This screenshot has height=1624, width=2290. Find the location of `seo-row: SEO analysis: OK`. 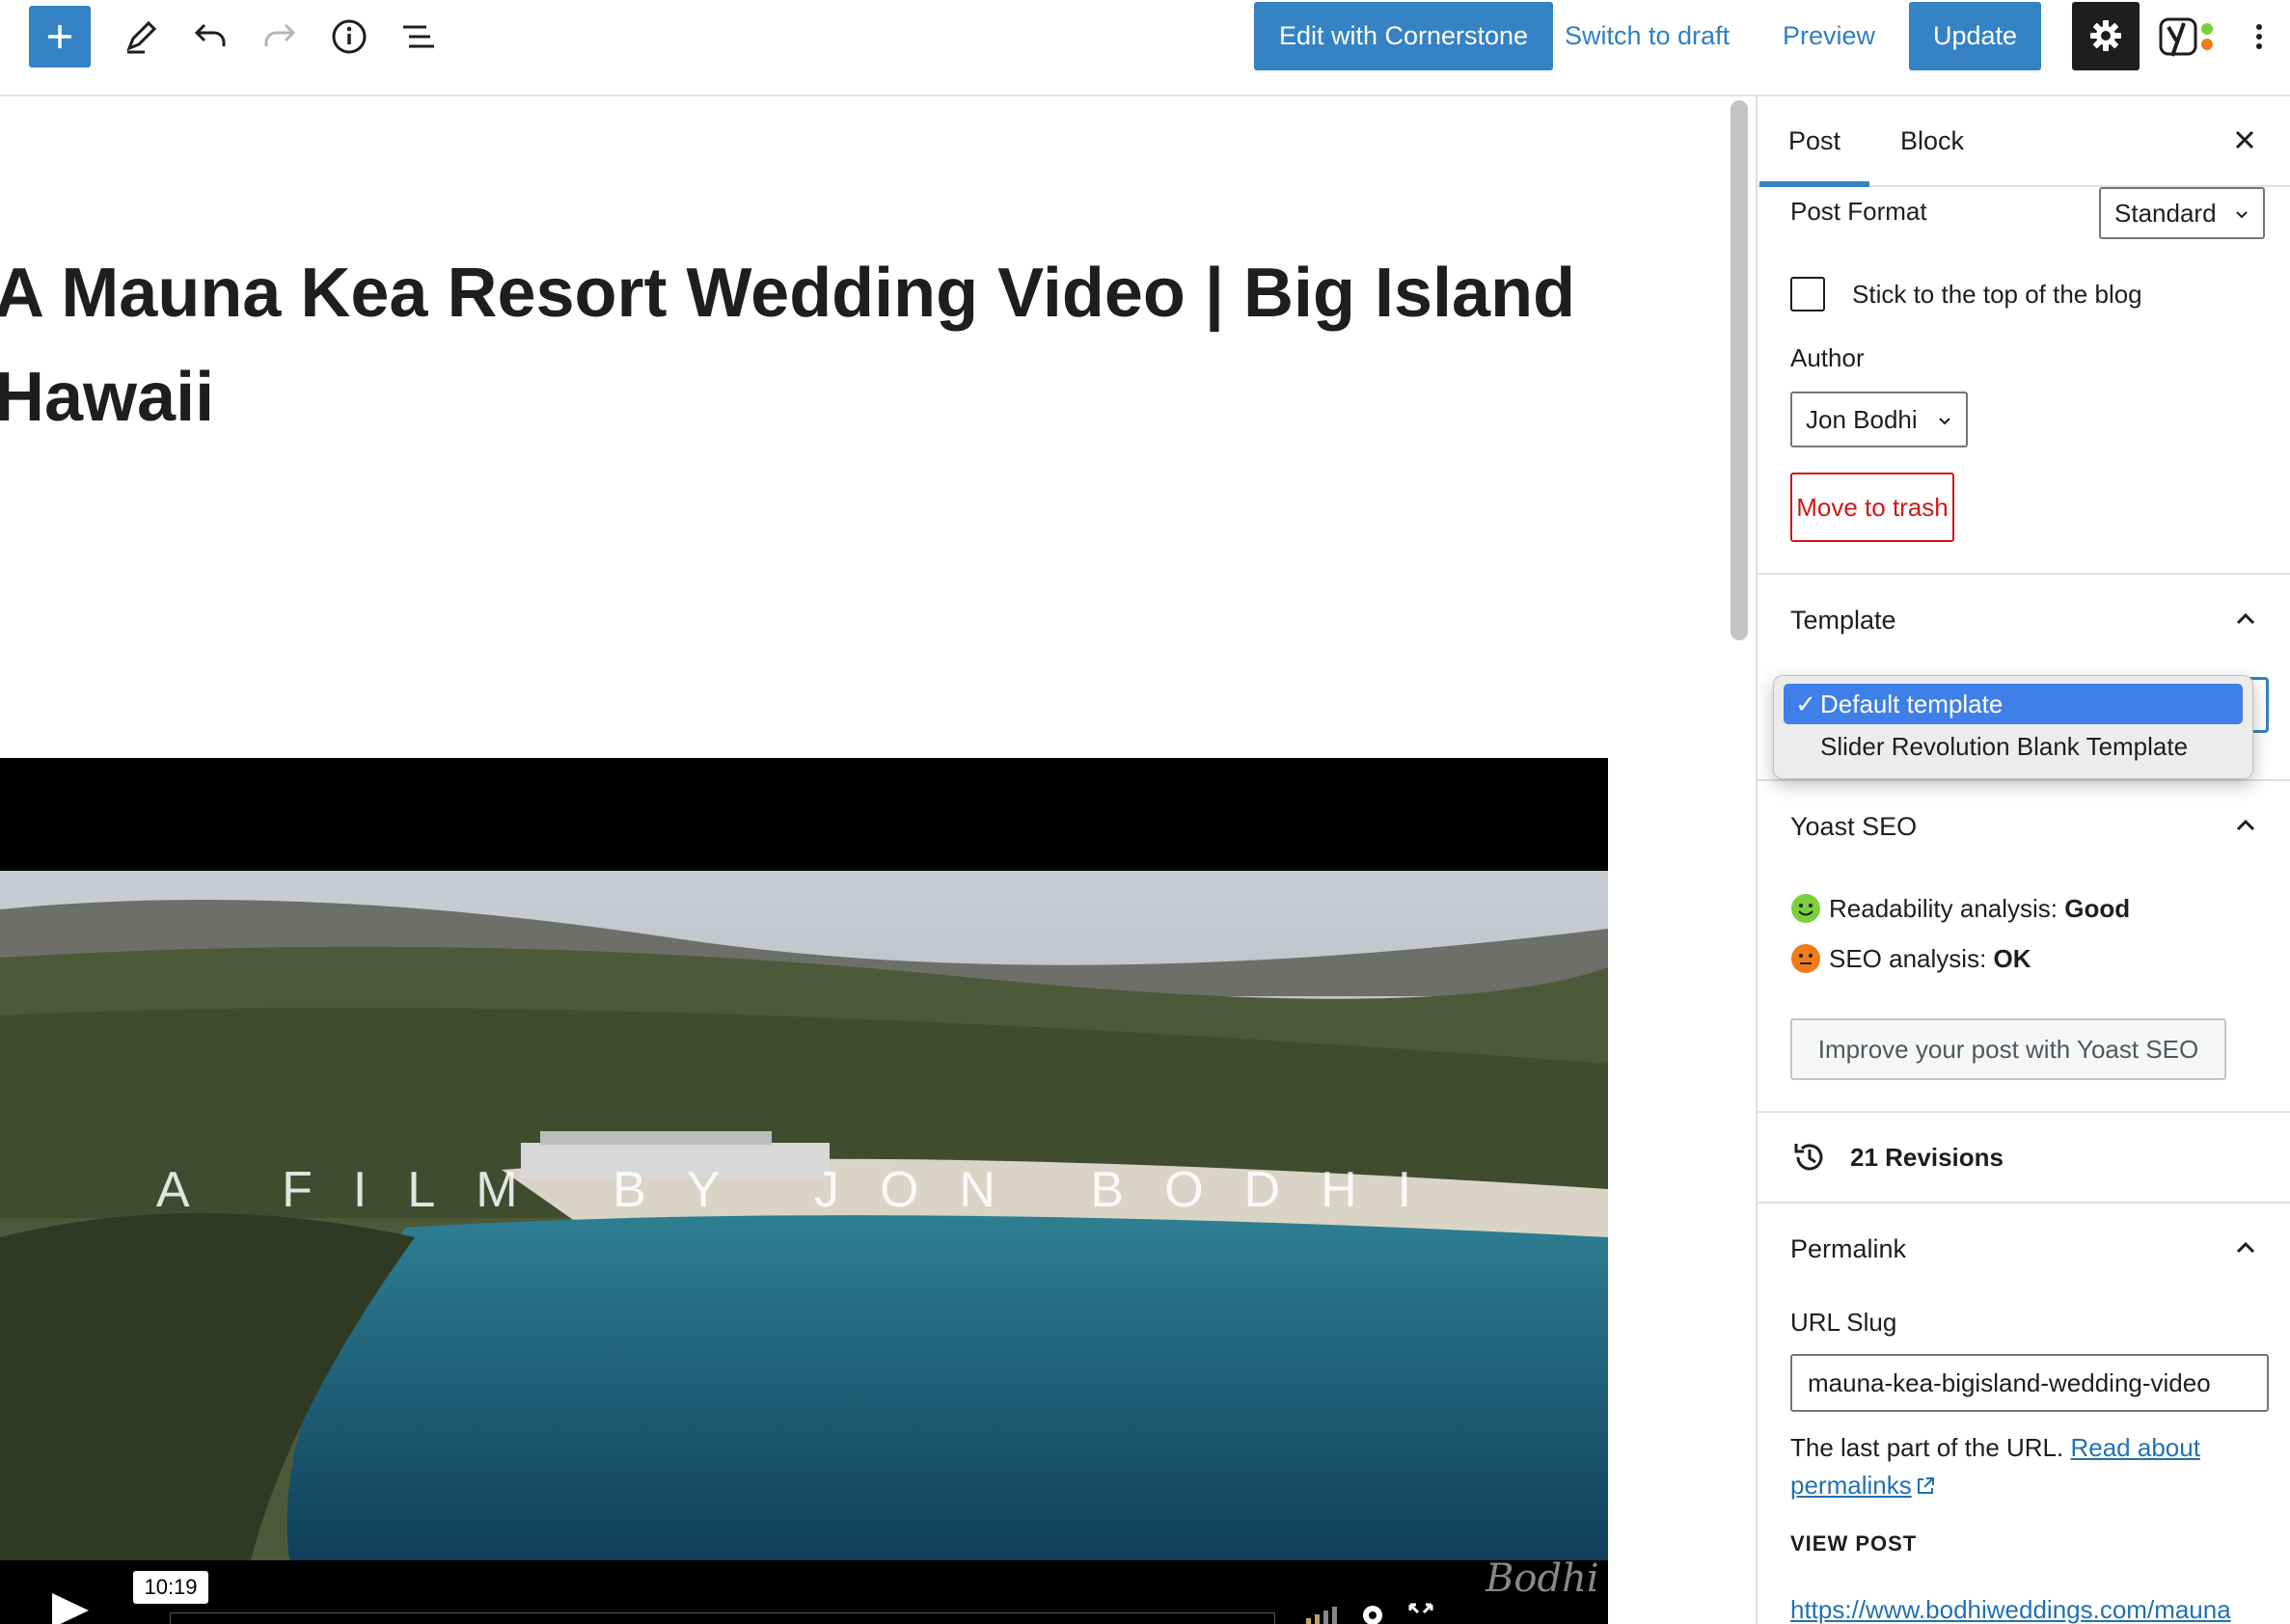

seo-row: SEO analysis: OK is located at coordinates (1910, 958).